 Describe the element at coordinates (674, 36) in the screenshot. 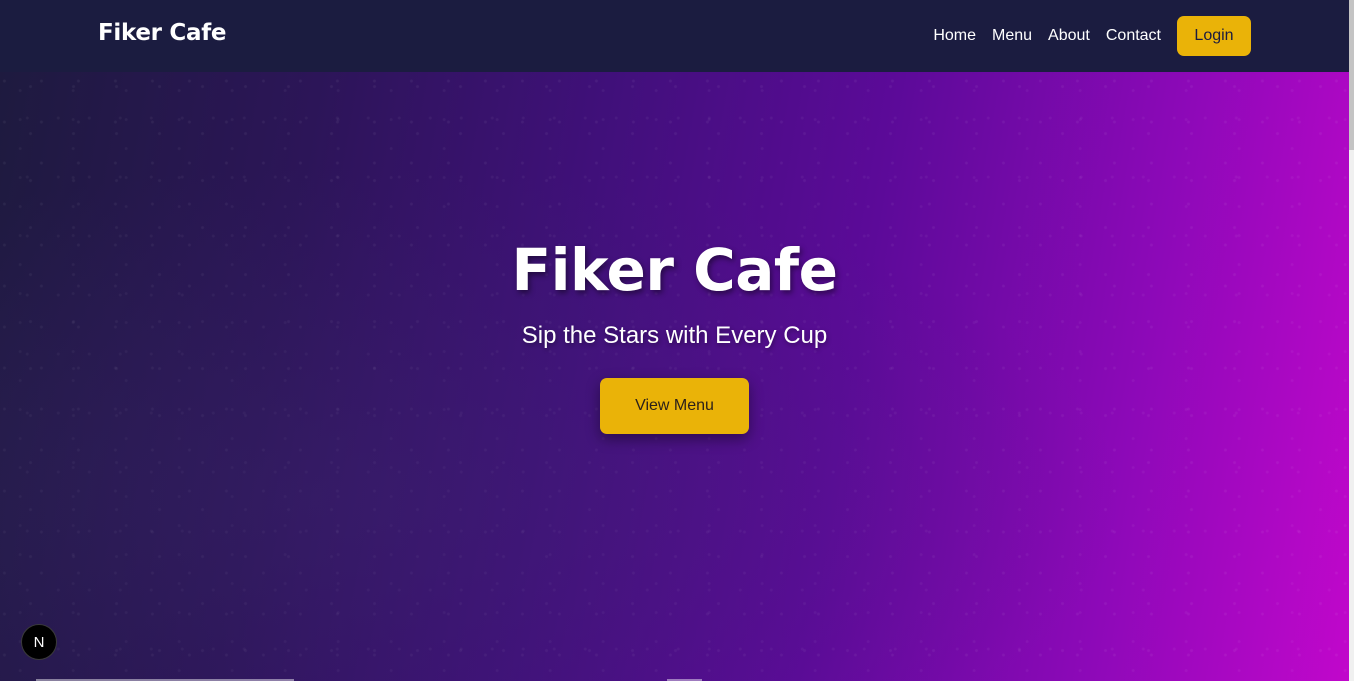

I see `navbar: Fiker Cafe Home Menu About Contact Login` at that location.